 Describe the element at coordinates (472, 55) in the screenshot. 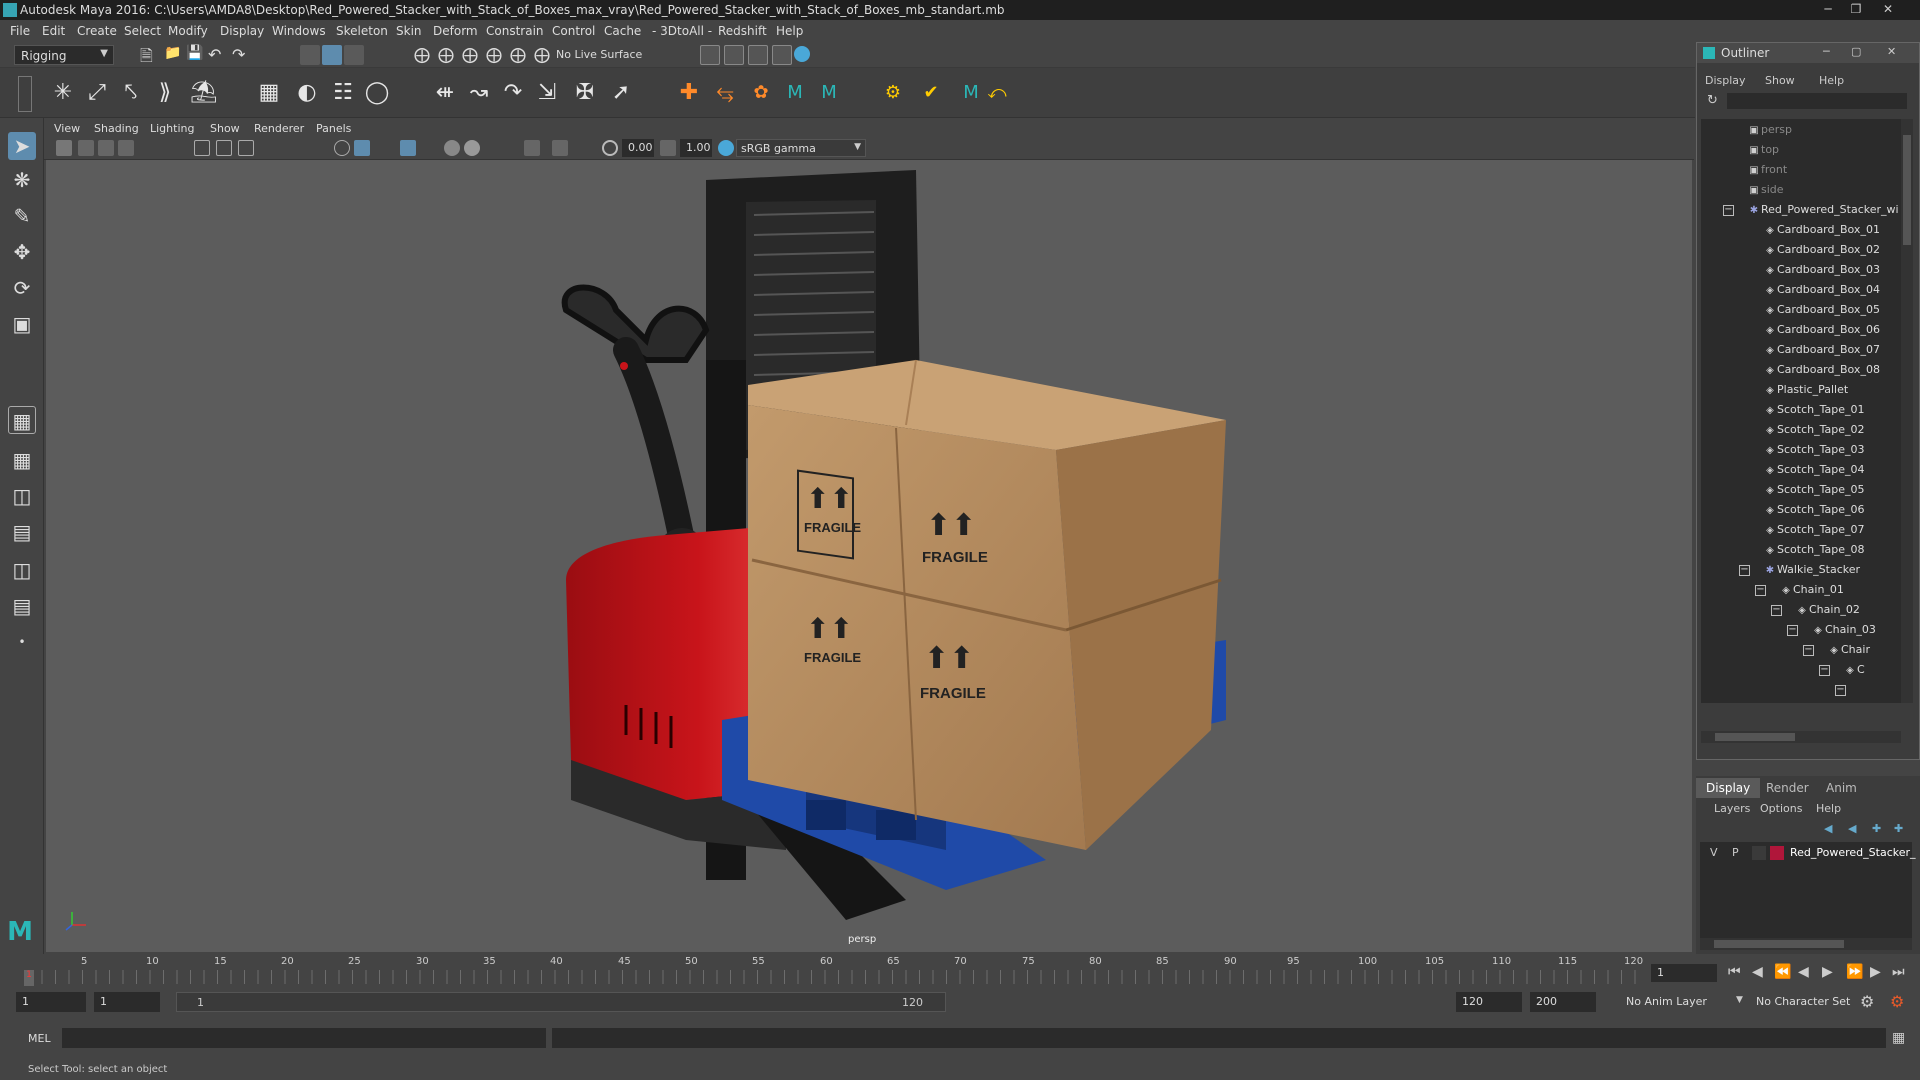

I see `snap-point-icon: ⨁` at that location.